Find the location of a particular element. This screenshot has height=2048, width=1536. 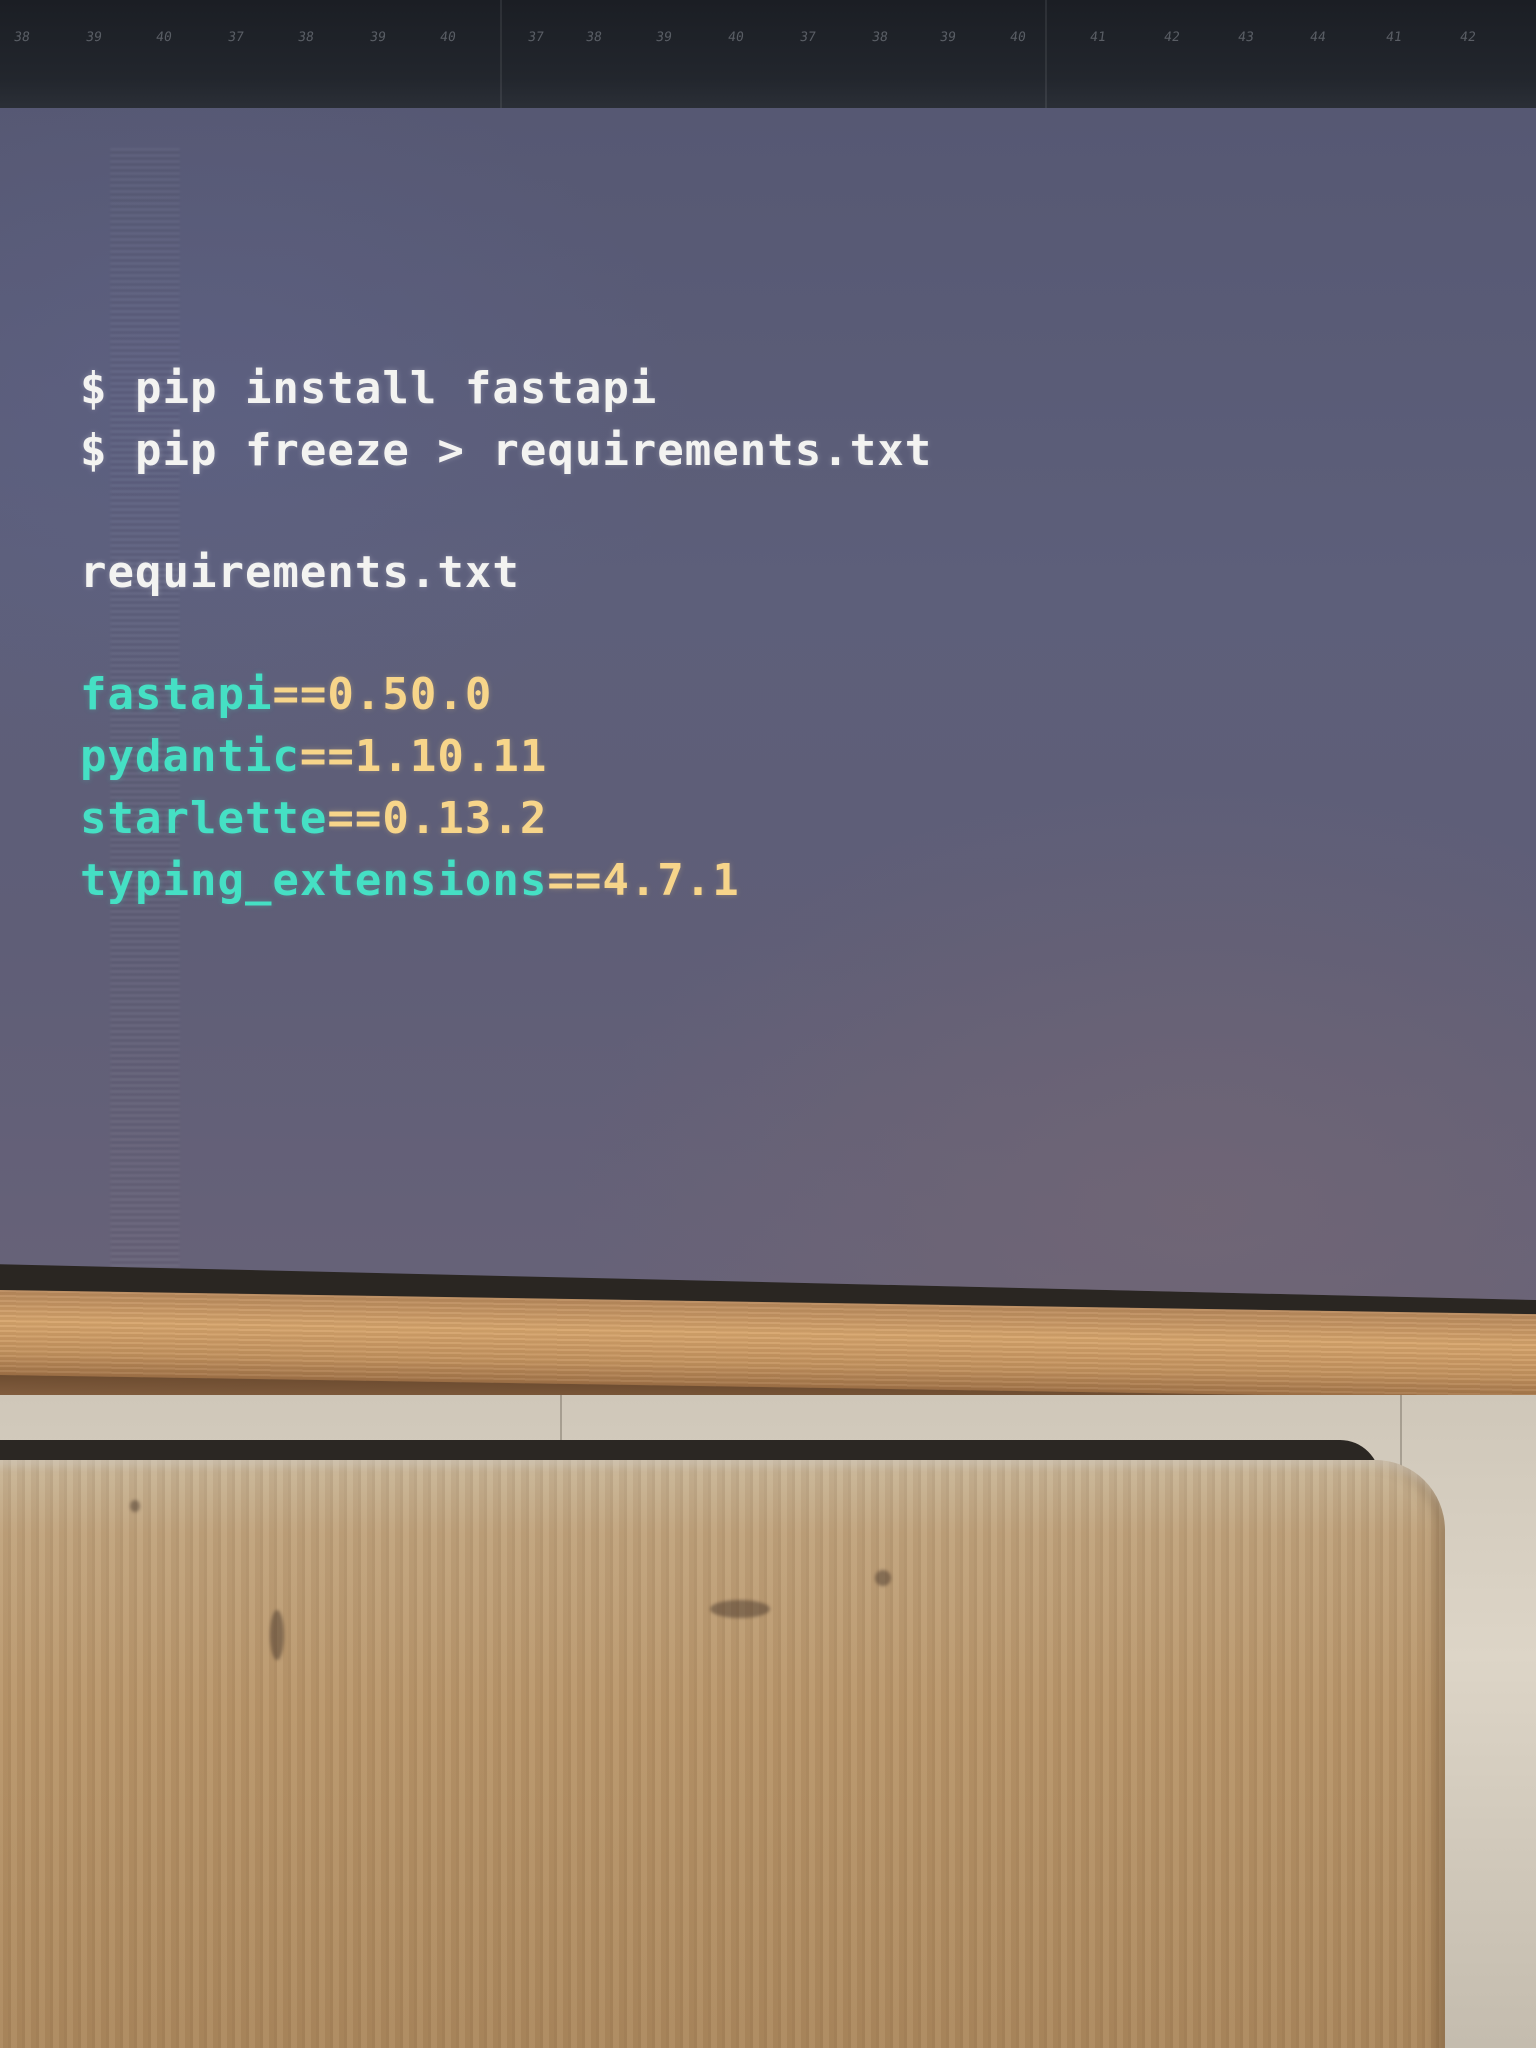

package-name: pydantic is located at coordinates (190, 756).